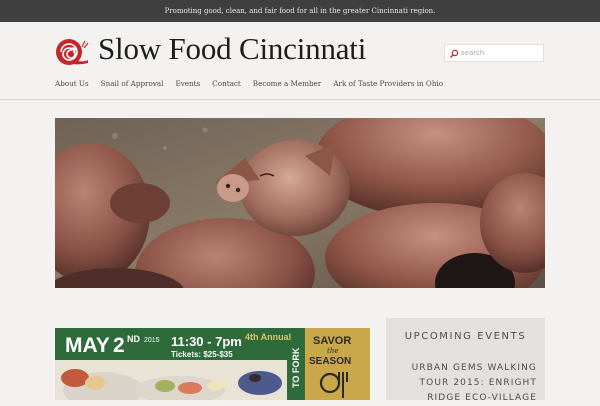 This screenshot has width=600, height=406. Describe the element at coordinates (206, 341) in the screenshot. I see `promo-time: 11:30 - 7pm` at that location.